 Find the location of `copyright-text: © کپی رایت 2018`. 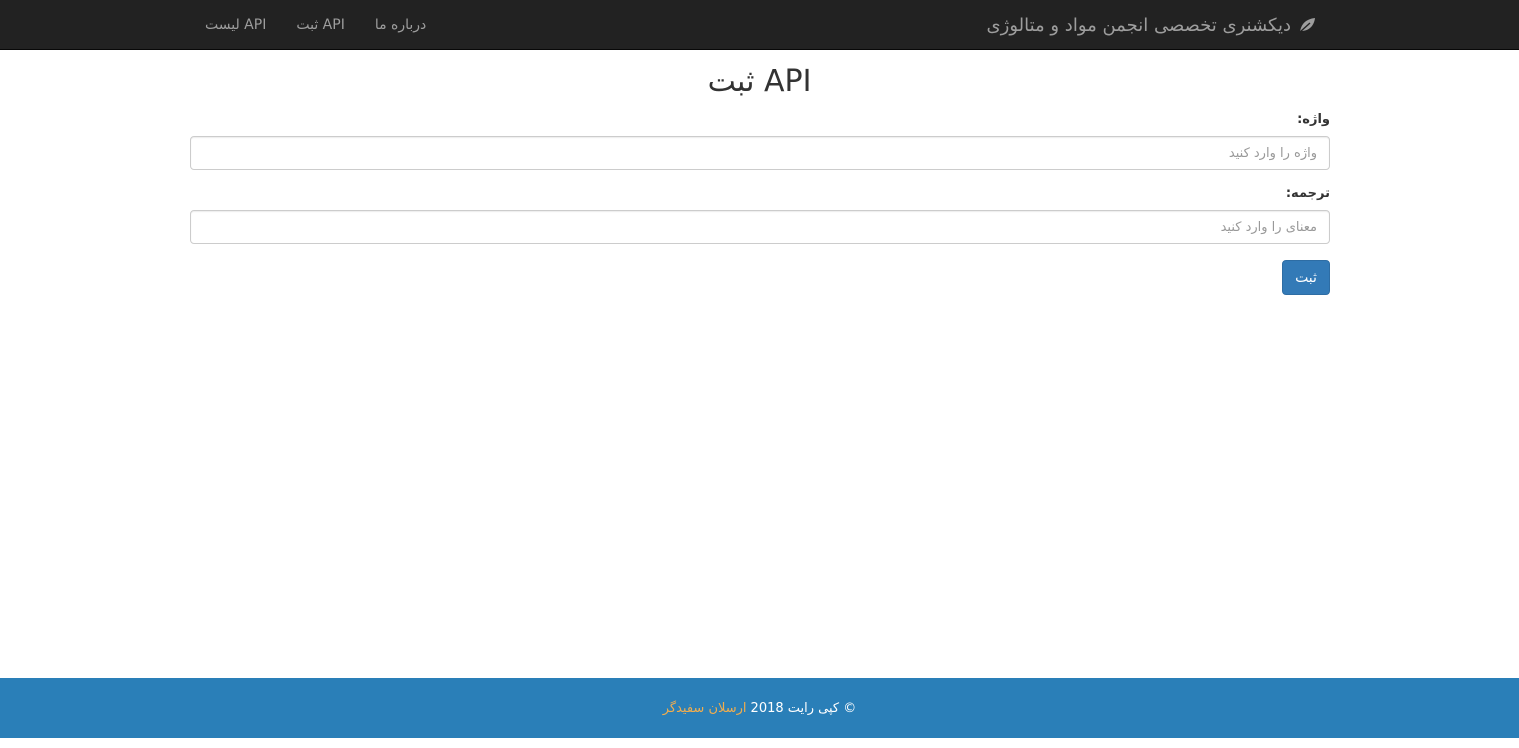

copyright-text: © کپی رایت 2018 is located at coordinates (803, 708).